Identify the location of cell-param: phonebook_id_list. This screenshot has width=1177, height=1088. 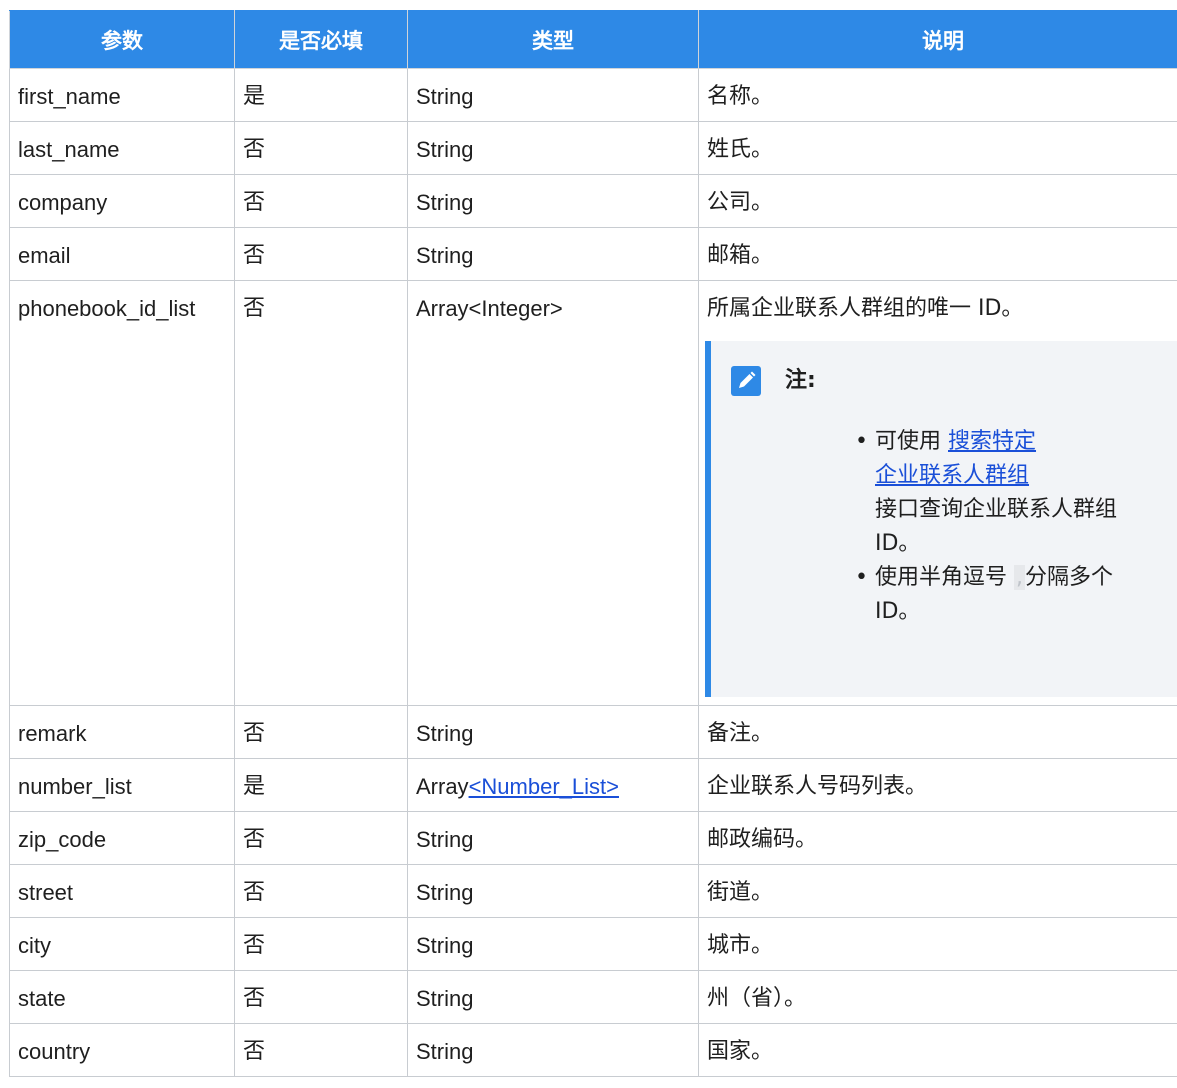
(122, 493).